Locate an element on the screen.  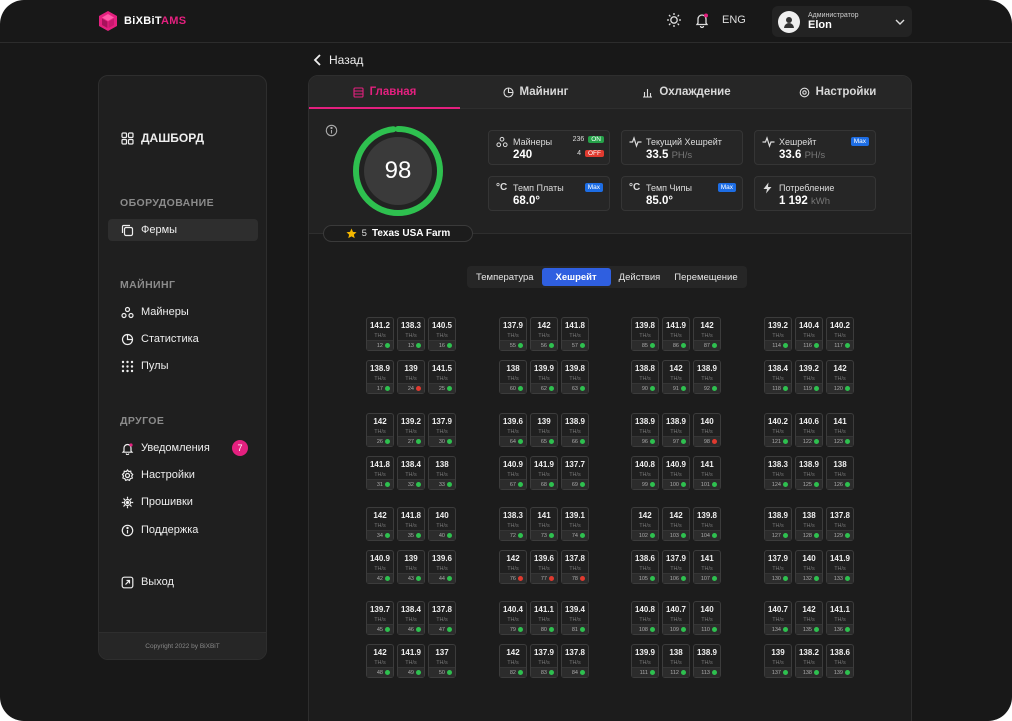
miner-cell: 142 TH/s 120 is located at coordinates (840, 377).